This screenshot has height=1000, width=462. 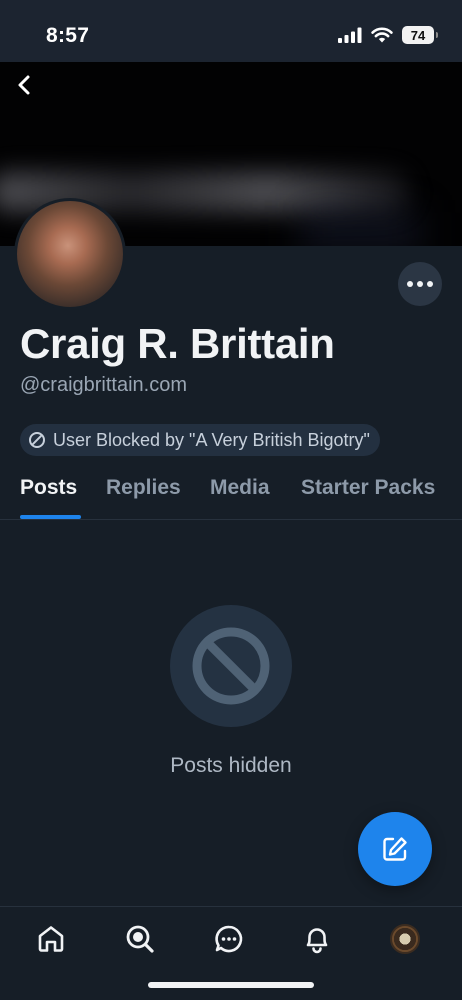 What do you see at coordinates (211, 439) in the screenshot?
I see `blocked-notice-text: User Blocked by "A Very British Bigotry"` at bounding box center [211, 439].